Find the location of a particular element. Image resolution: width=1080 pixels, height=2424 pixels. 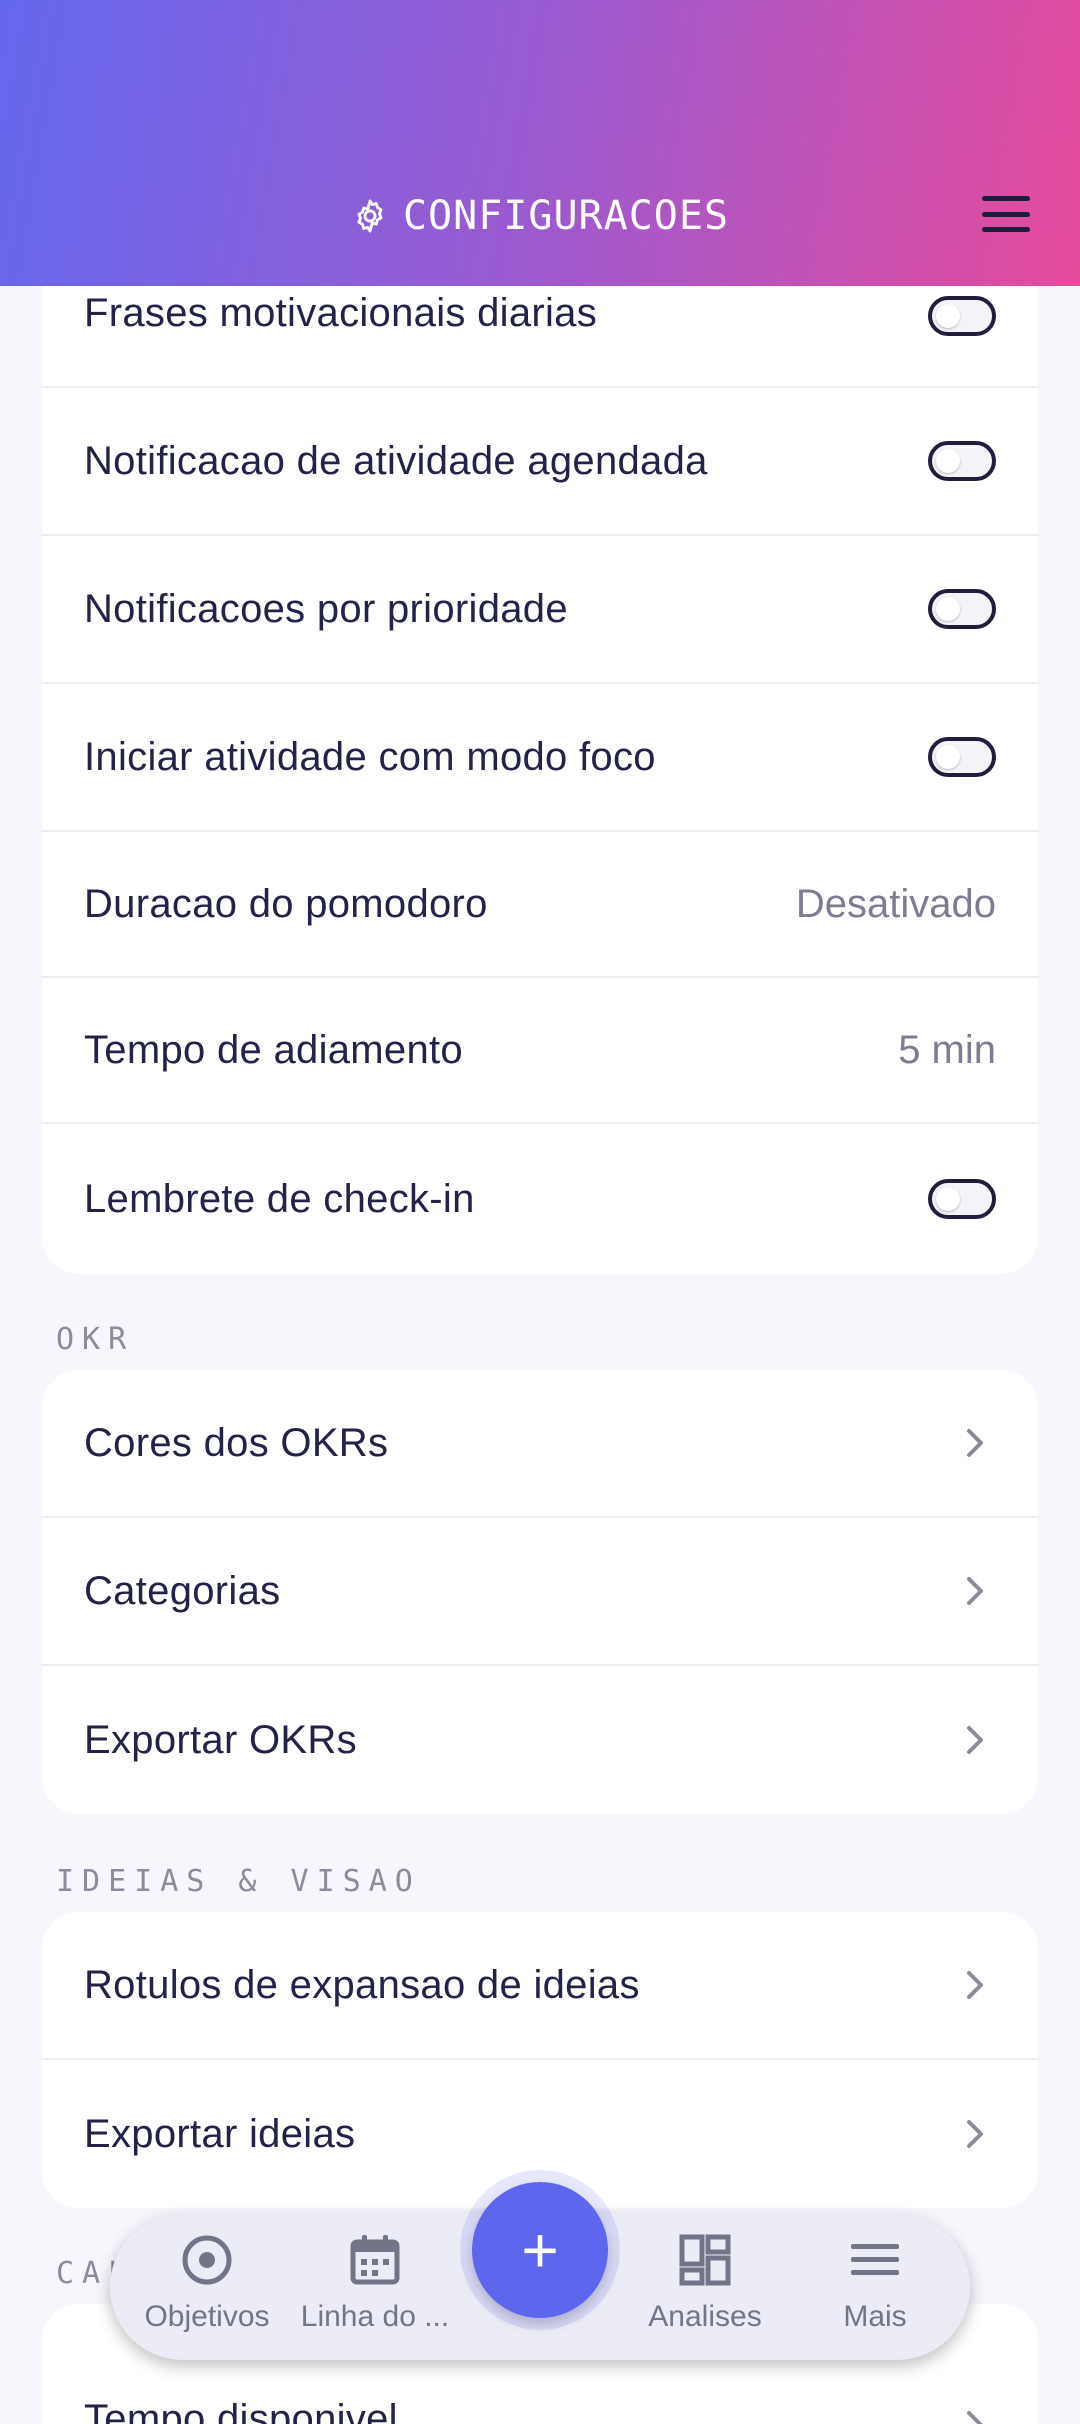

header-title-wrap: CONFIGURACOES is located at coordinates (540, 216).